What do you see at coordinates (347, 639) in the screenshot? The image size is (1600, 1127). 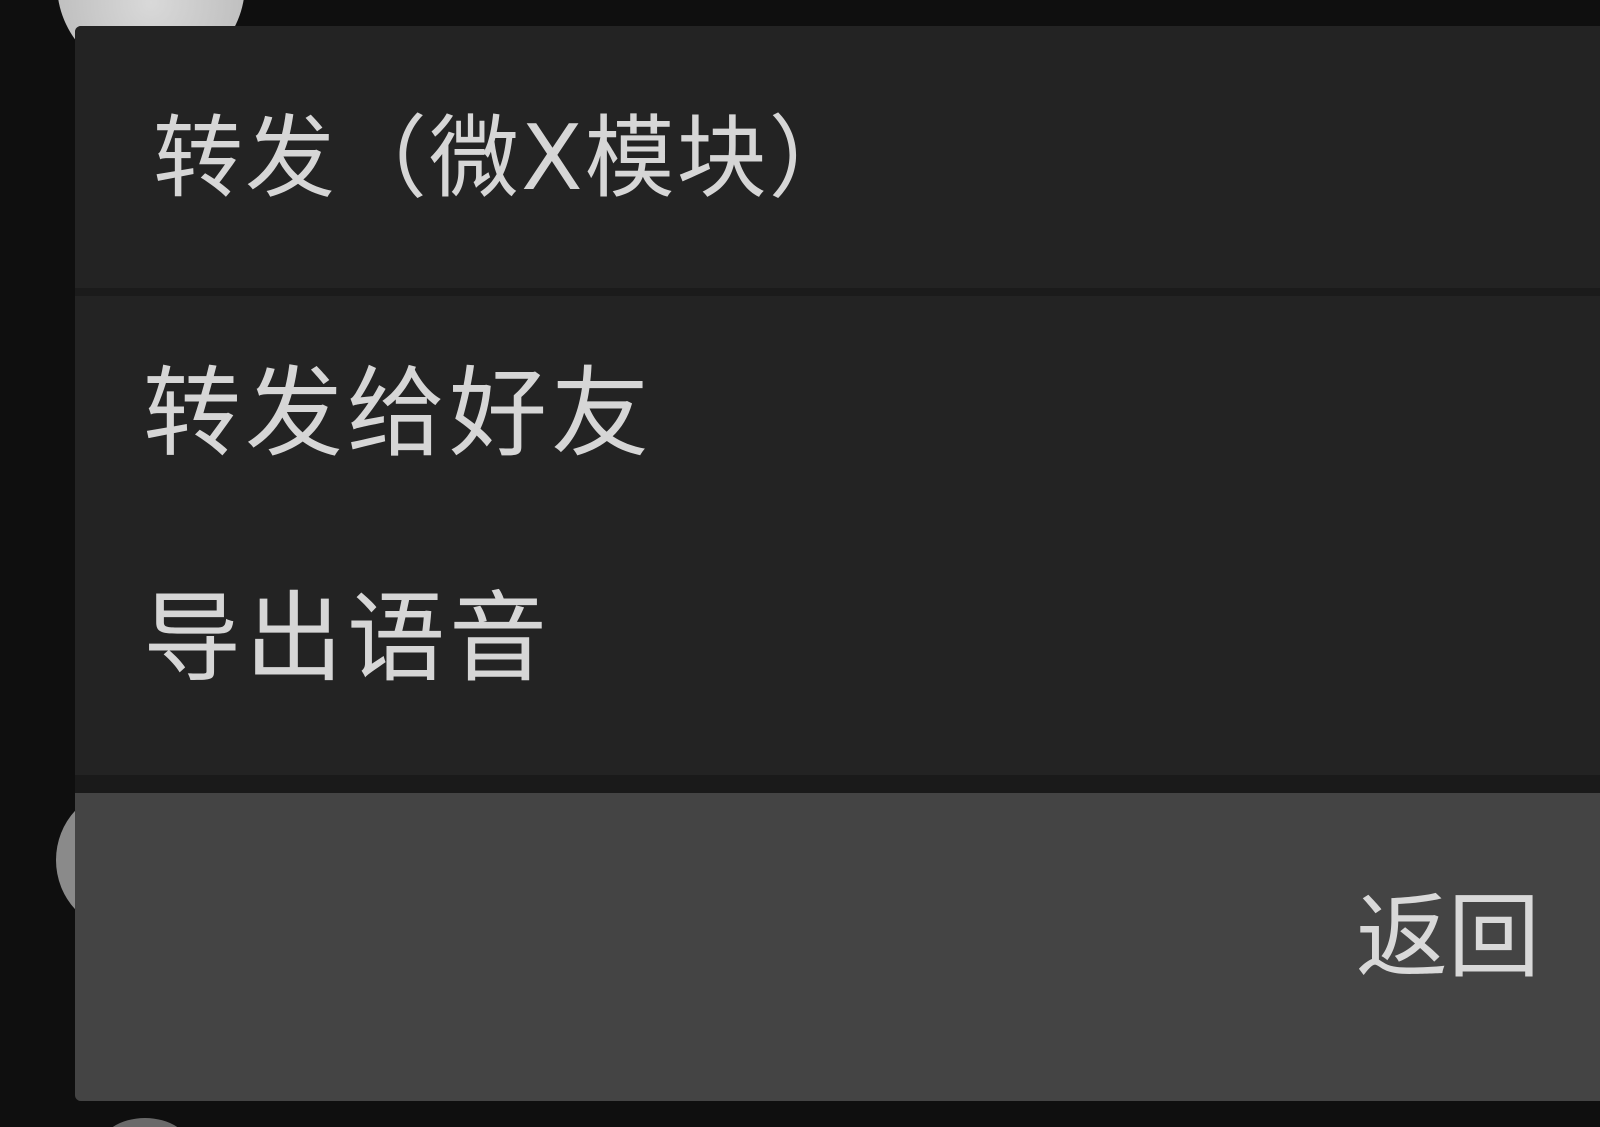 I see `menu-item-label: 导出语音` at bounding box center [347, 639].